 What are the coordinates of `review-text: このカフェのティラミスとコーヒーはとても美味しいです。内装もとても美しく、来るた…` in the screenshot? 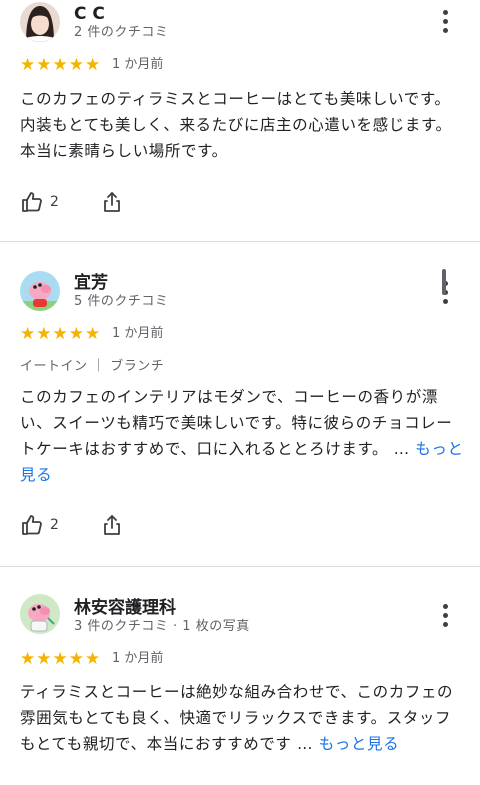 It's located at (243, 125).